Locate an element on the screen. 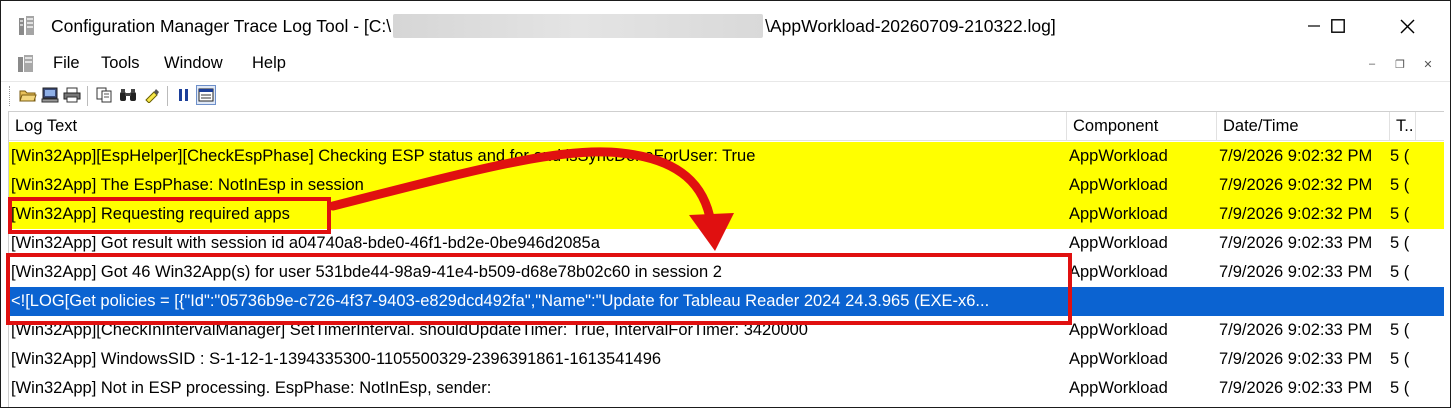 This screenshot has width=1451, height=408. document-icon is located at coordinates (26, 64).